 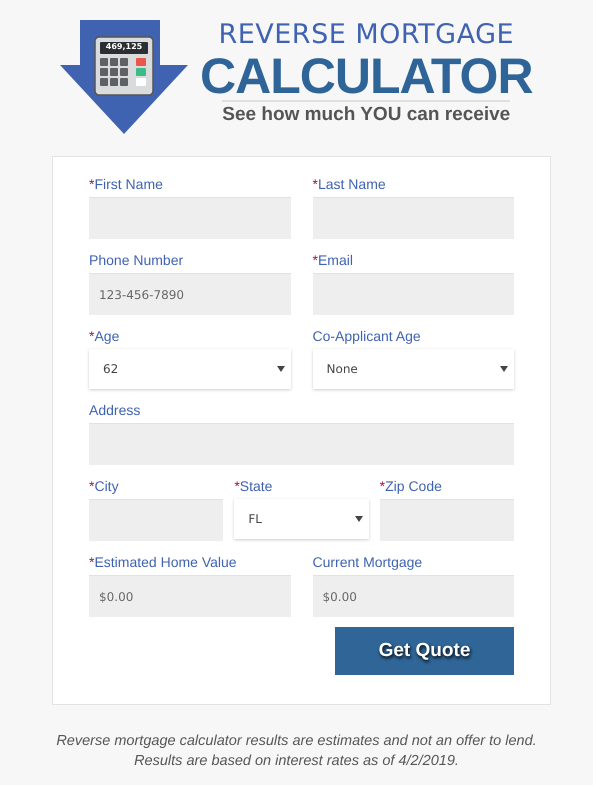 What do you see at coordinates (104, 336) in the screenshot?
I see `field-label: *Age` at bounding box center [104, 336].